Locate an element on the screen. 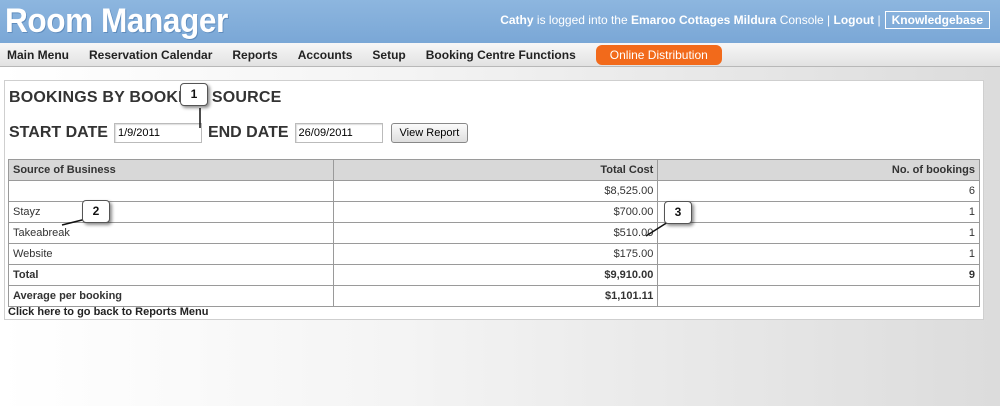  cost-cell: $8,525.00 is located at coordinates (495, 191).